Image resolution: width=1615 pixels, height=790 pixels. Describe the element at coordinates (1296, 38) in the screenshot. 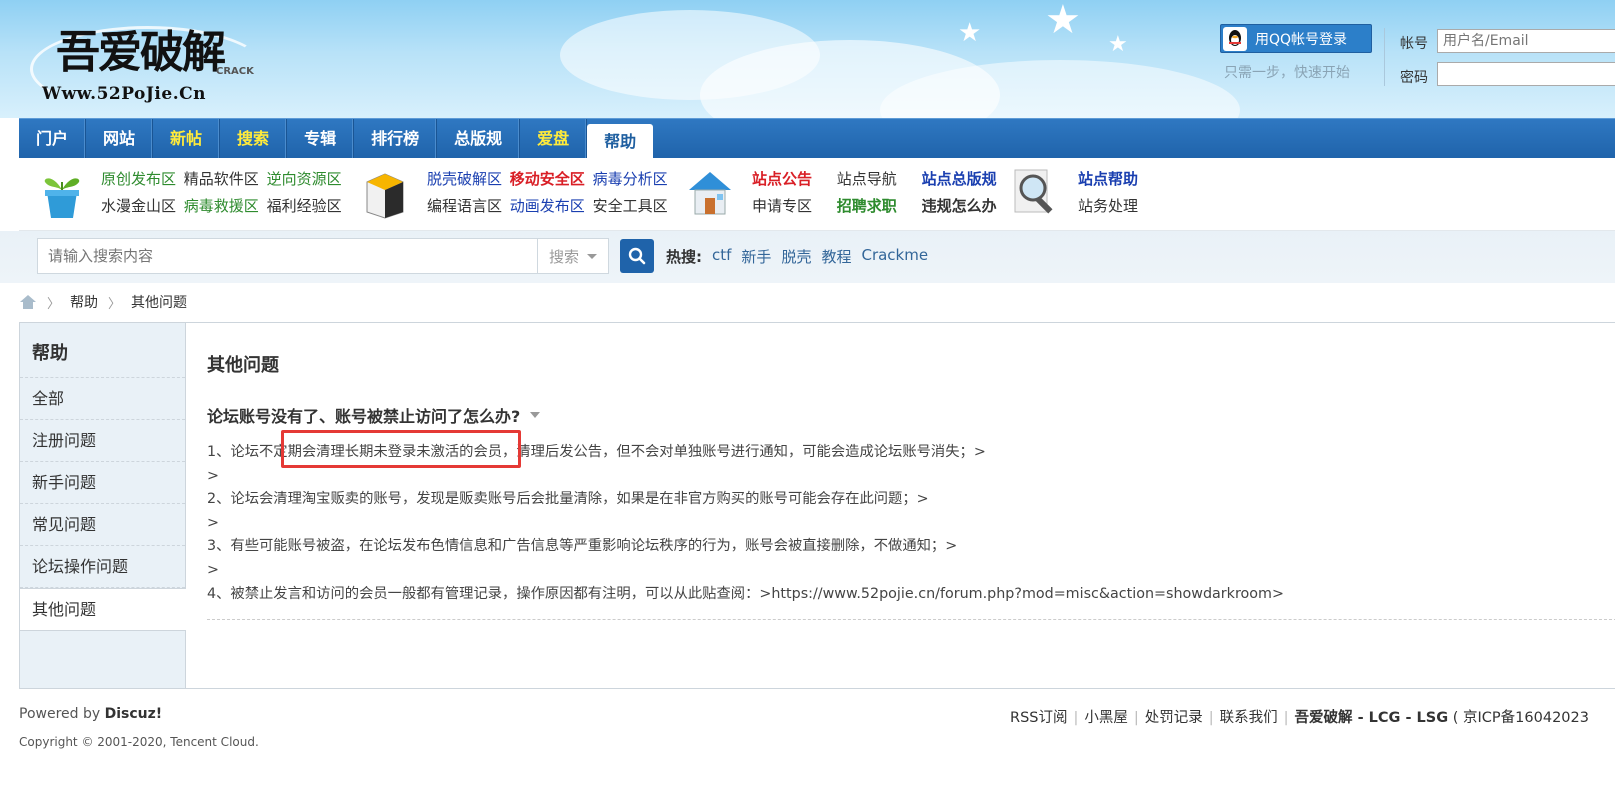

I see `qq-login-button: 用QQ帐号登录` at that location.